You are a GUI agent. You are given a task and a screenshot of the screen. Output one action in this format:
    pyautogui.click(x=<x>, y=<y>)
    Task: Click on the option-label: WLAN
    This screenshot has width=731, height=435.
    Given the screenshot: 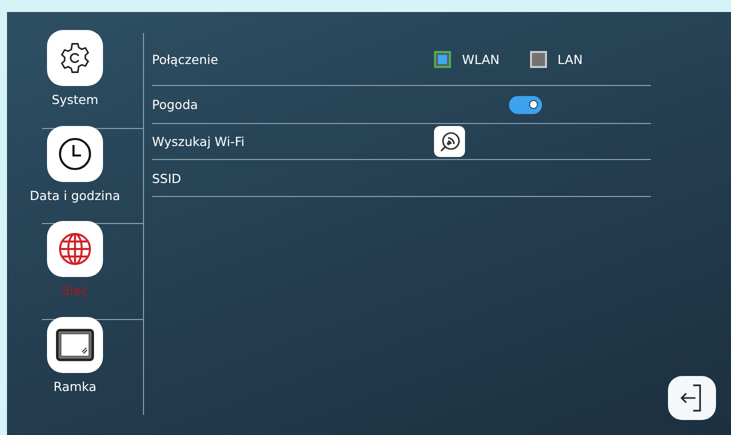 What is the action you would take?
    pyautogui.click(x=481, y=59)
    